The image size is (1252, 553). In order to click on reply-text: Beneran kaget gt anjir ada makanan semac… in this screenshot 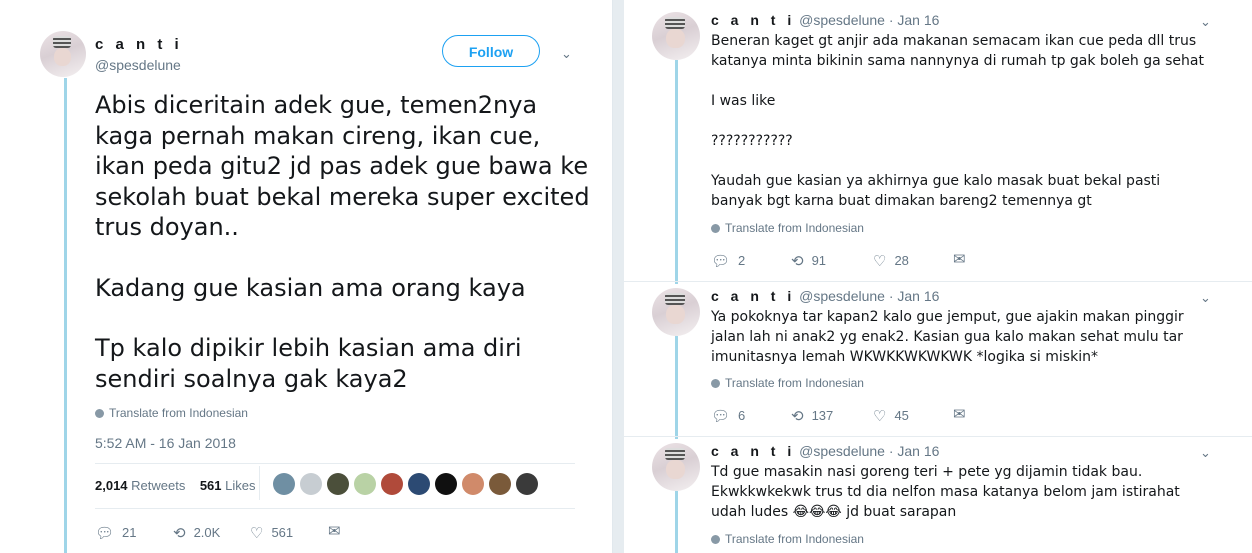, I will do `click(961, 121)`.